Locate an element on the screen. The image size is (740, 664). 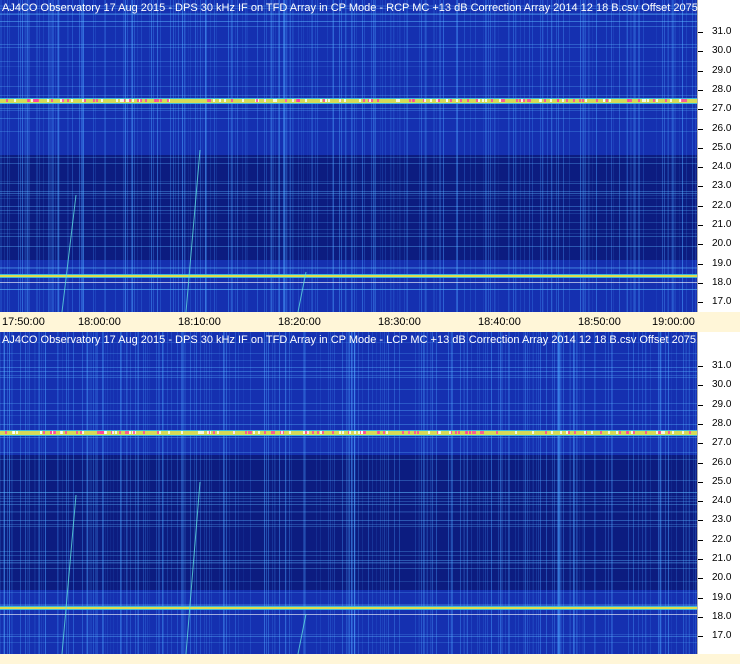
time-tick-label: 18:10:00 is located at coordinates (199, 322).